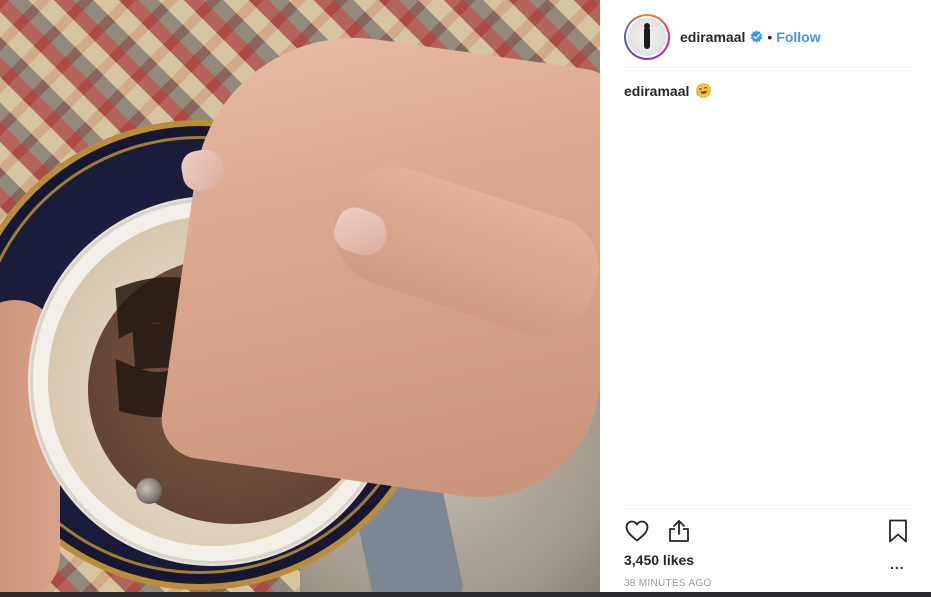 This screenshot has width=931, height=597. What do you see at coordinates (767, 530) in the screenshot?
I see `post-actions` at bounding box center [767, 530].